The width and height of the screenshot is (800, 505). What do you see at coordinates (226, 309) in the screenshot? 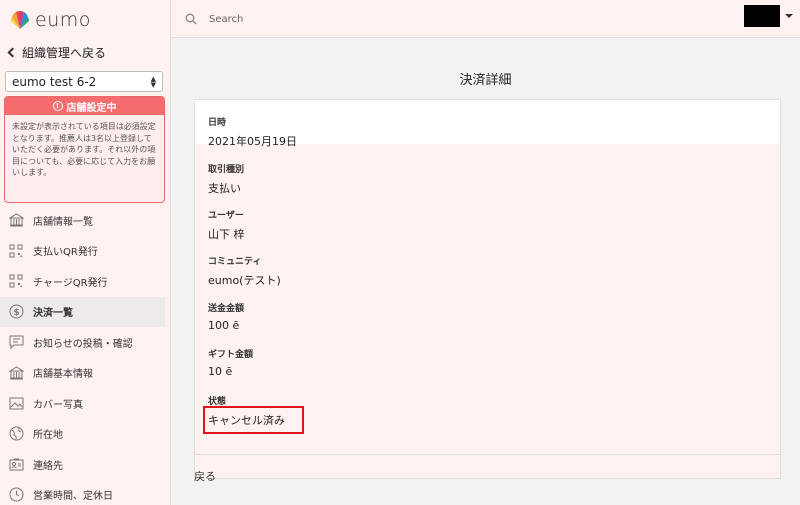
I see `field-label: 送金金額` at bounding box center [226, 309].